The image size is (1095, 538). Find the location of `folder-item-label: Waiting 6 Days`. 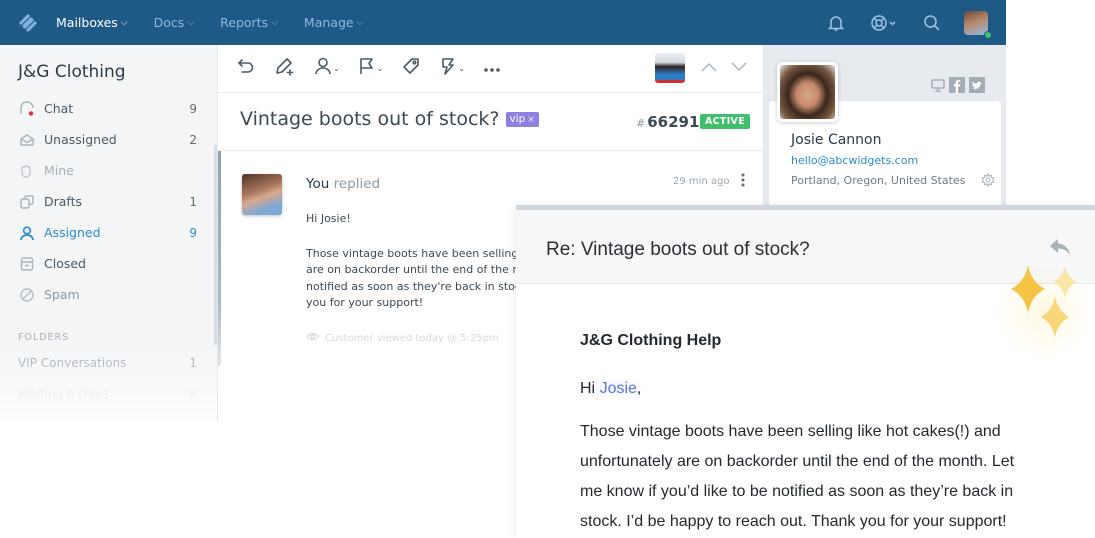

folder-item-label: Waiting 6 Days is located at coordinates (63, 393).